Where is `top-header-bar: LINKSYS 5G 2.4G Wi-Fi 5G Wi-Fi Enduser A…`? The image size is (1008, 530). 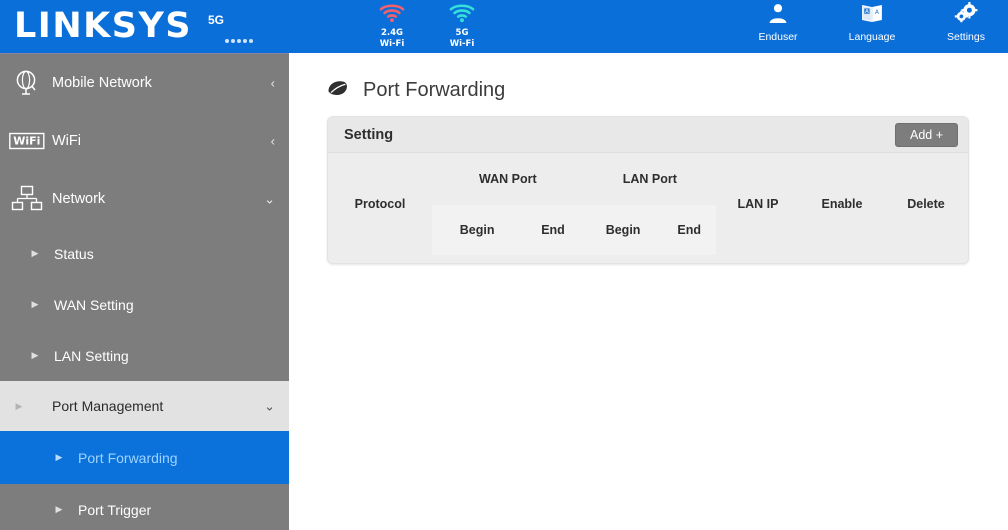
top-header-bar: LINKSYS 5G 2.4G Wi-Fi 5G Wi-Fi Enduser A… is located at coordinates (504, 26).